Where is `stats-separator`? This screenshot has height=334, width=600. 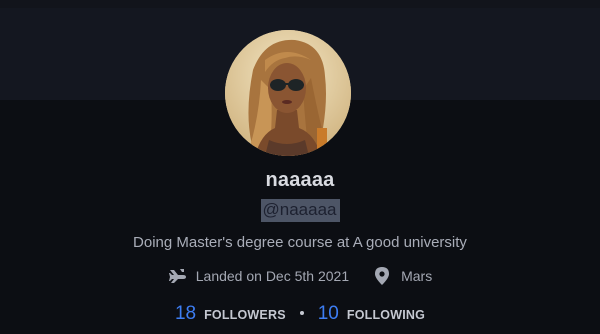
stats-separator is located at coordinates (301, 313).